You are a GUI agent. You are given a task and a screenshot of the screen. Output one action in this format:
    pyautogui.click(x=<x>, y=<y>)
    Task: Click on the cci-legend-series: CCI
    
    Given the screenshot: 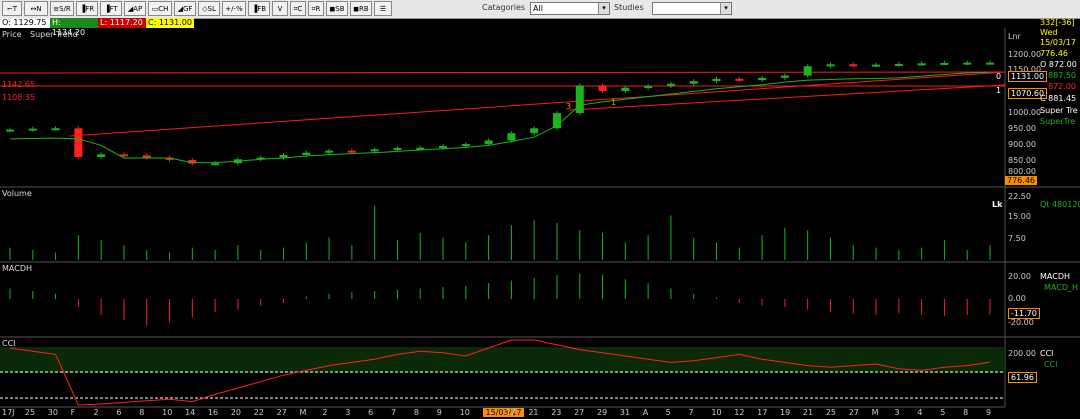 What is the action you would take?
    pyautogui.click(x=1051, y=364)
    